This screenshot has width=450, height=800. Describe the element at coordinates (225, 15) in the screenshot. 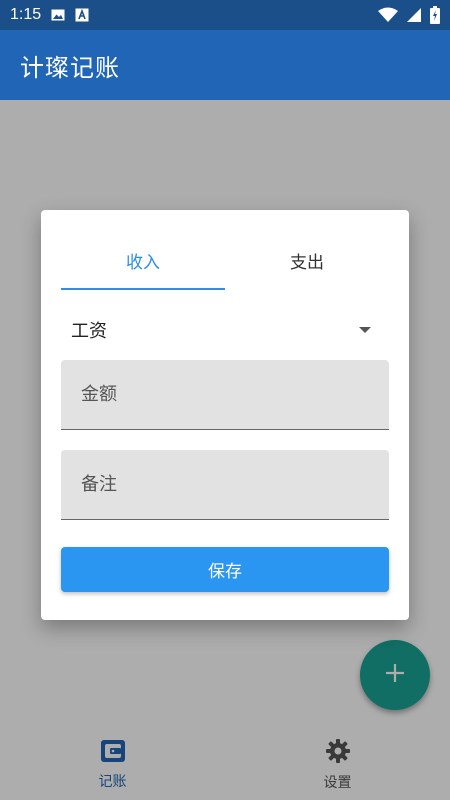

I see `status-bar: 1:15` at that location.